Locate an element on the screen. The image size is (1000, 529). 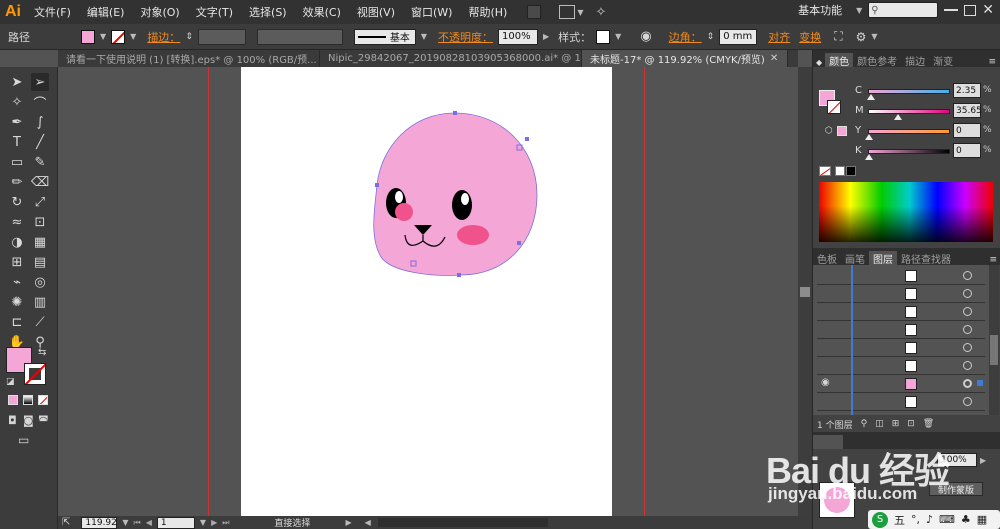
selection-tool-icon: ➤ is located at coordinates (17, 82).